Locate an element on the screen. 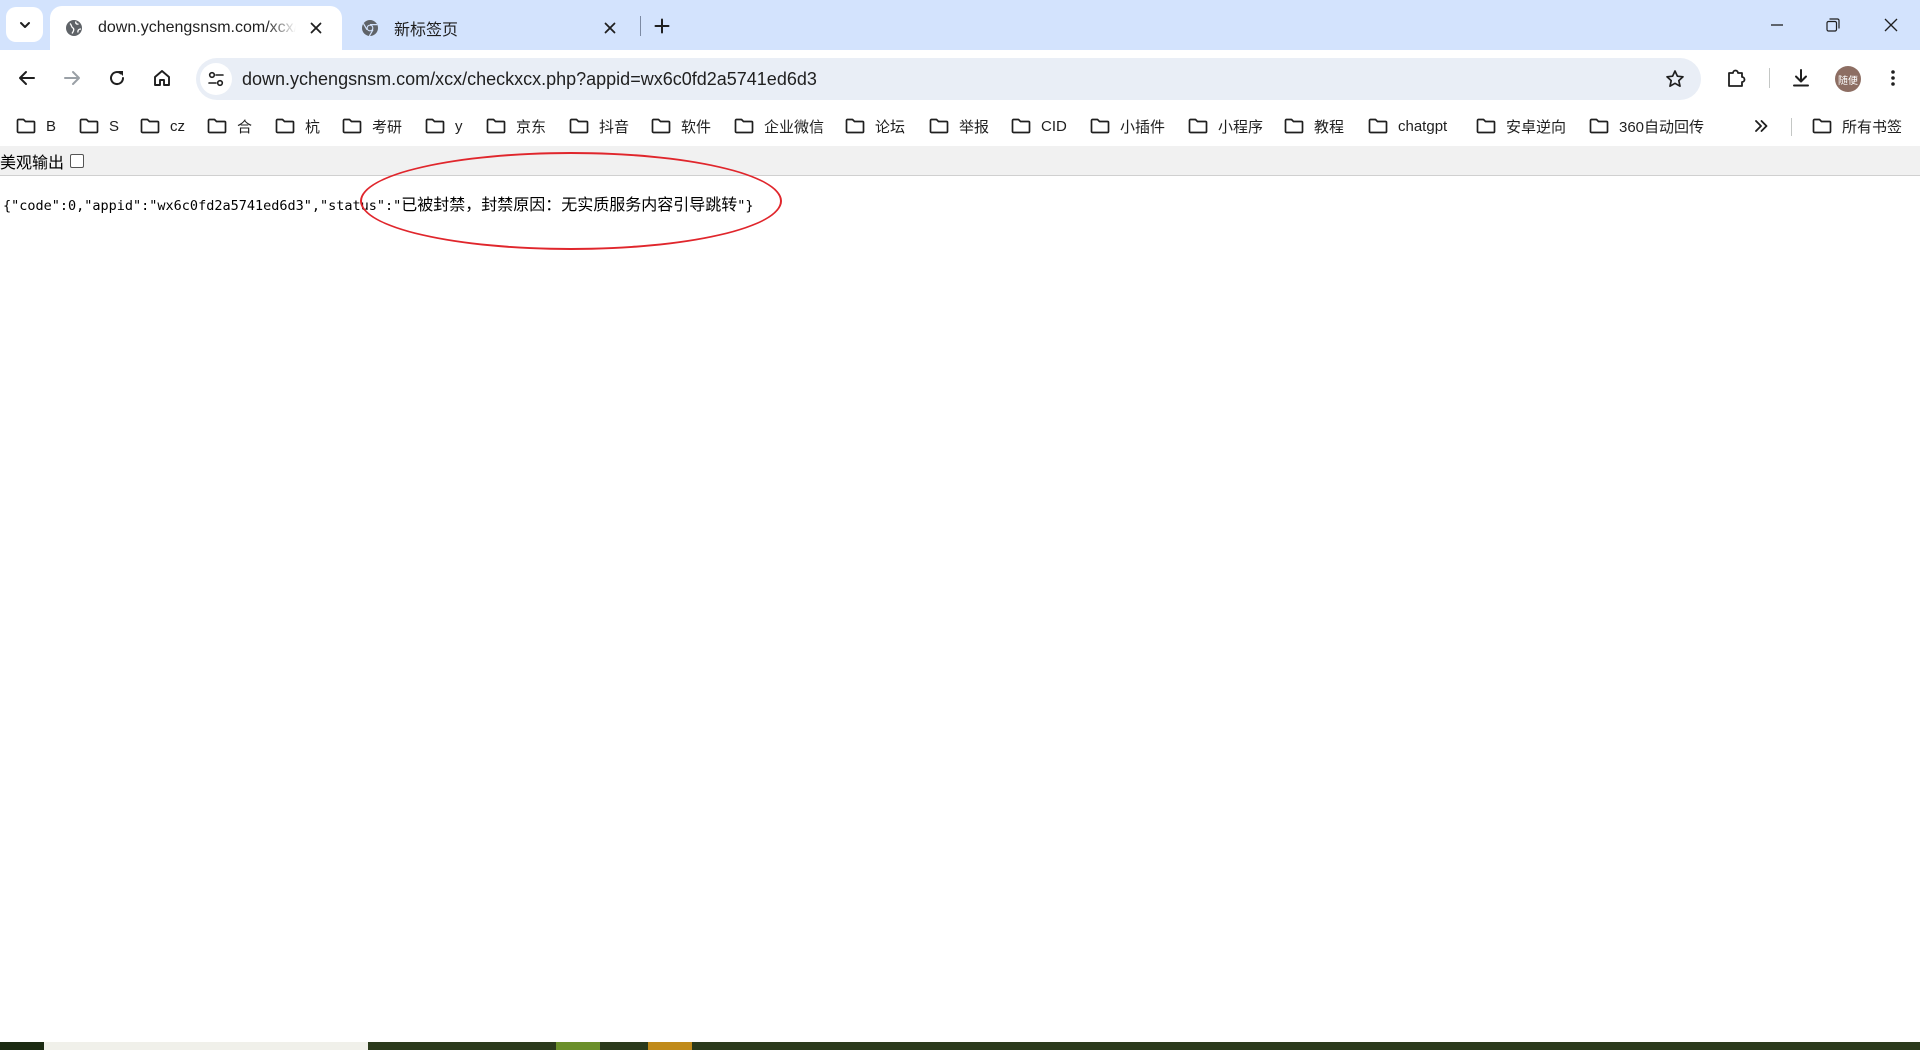 The image size is (1920, 1050). bookmark-folder: 教程 is located at coordinates (1314, 126).